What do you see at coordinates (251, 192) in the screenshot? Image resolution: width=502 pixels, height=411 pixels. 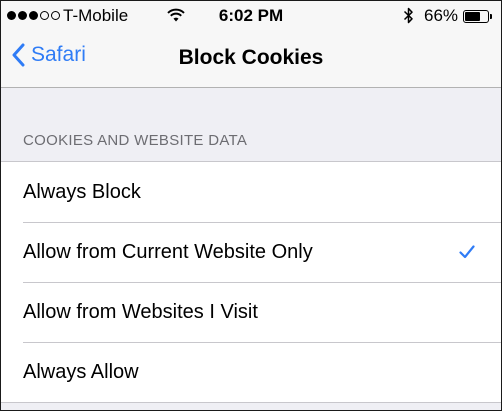 I see `option-always-block: Always Block` at bounding box center [251, 192].